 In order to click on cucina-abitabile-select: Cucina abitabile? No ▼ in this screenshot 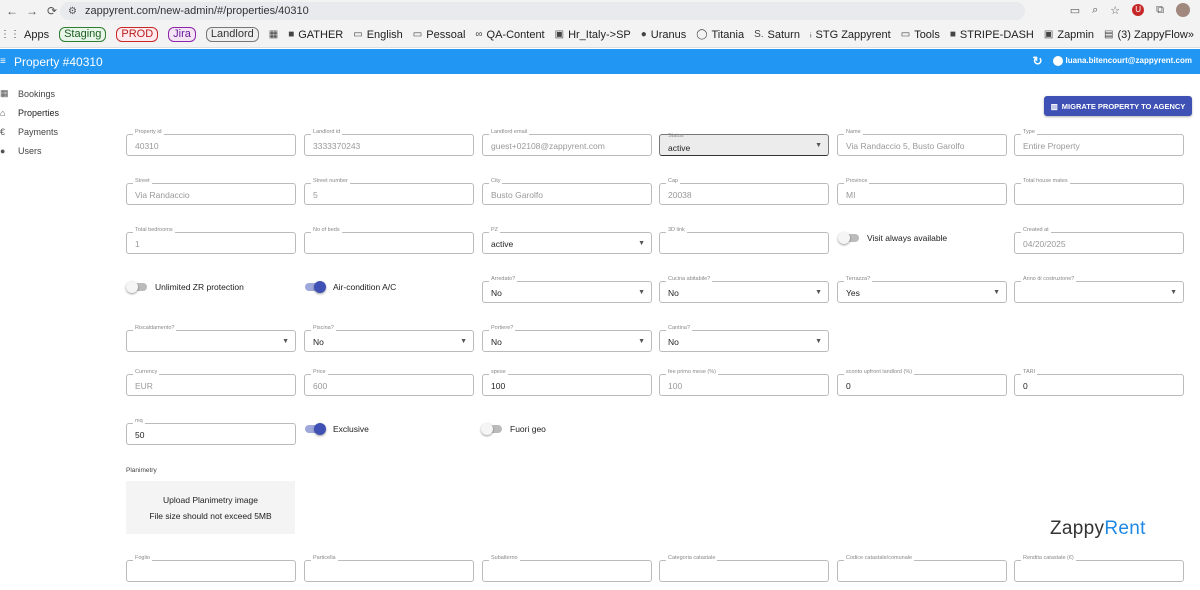, I will do `click(744, 289)`.